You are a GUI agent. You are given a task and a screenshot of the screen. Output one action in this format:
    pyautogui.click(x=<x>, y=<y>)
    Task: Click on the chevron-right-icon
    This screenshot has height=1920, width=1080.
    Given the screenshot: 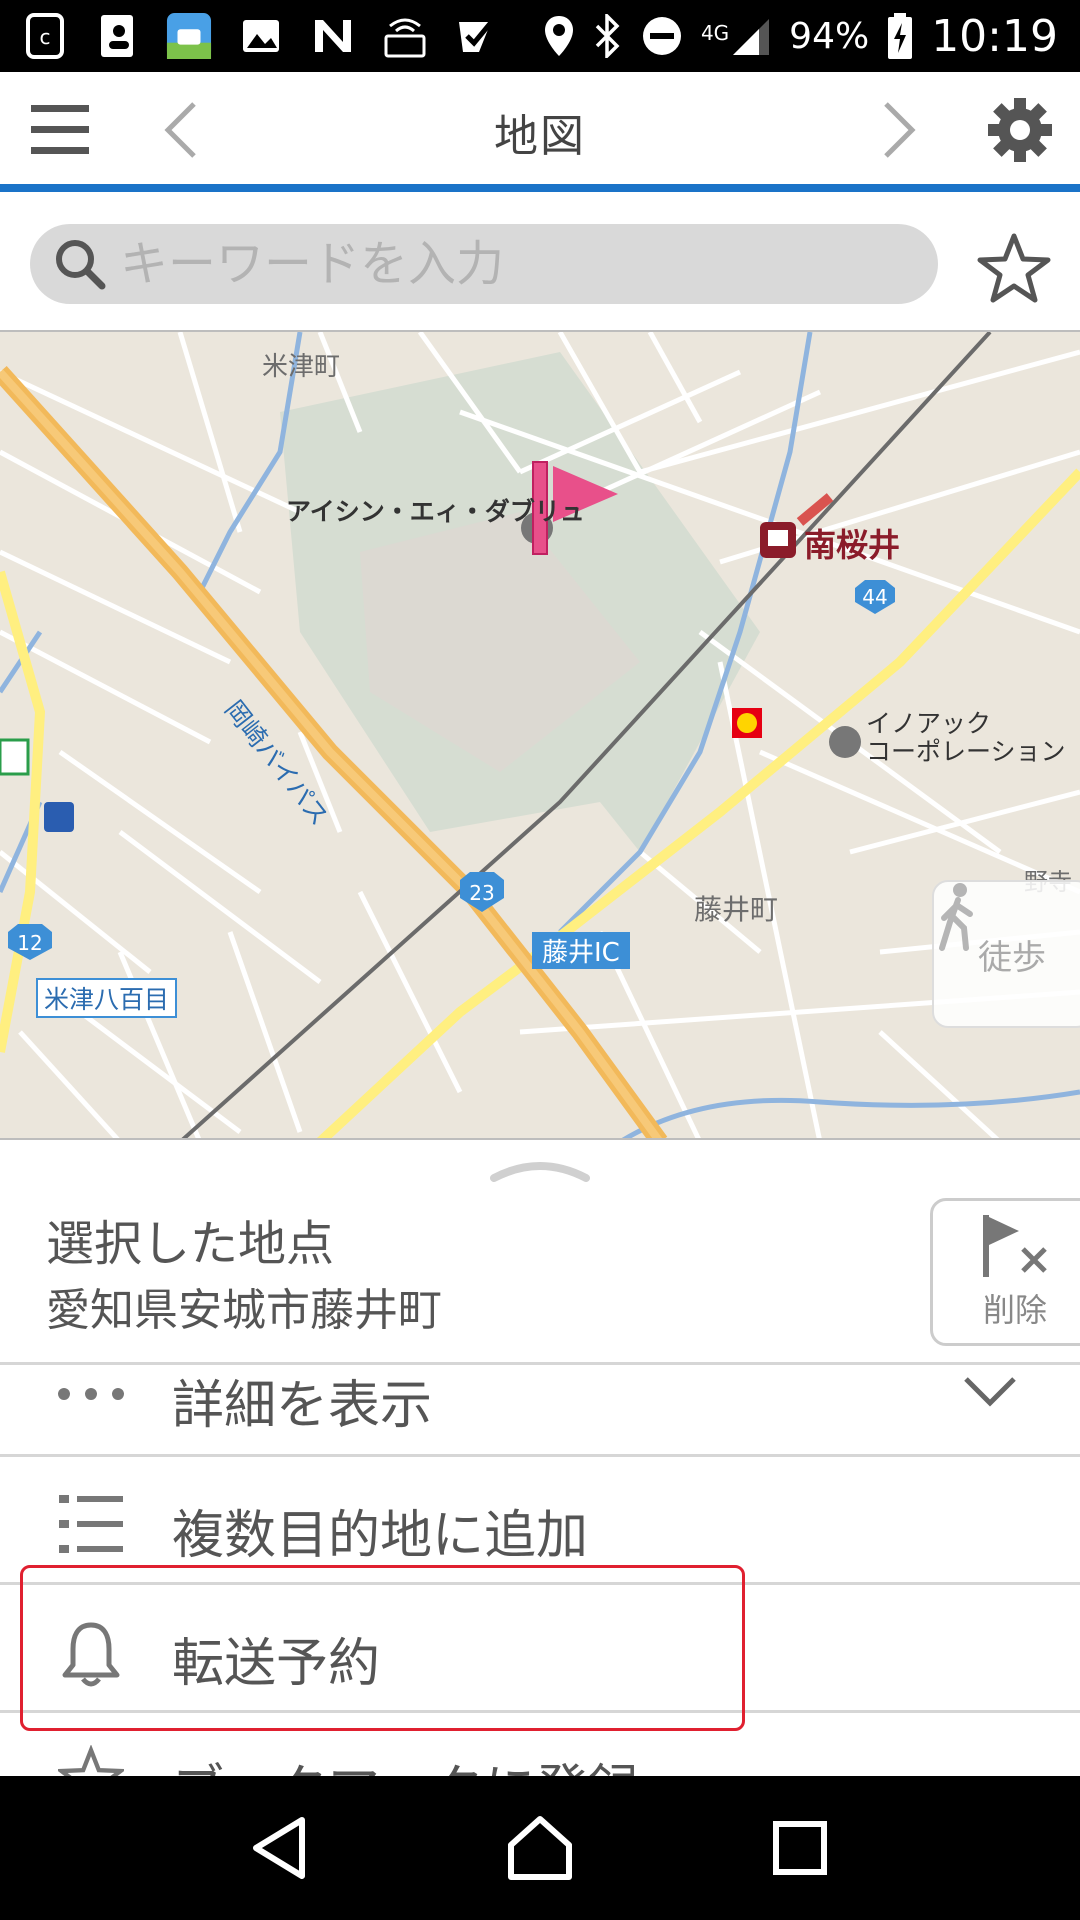 What is the action you would take?
    pyautogui.click(x=900, y=130)
    